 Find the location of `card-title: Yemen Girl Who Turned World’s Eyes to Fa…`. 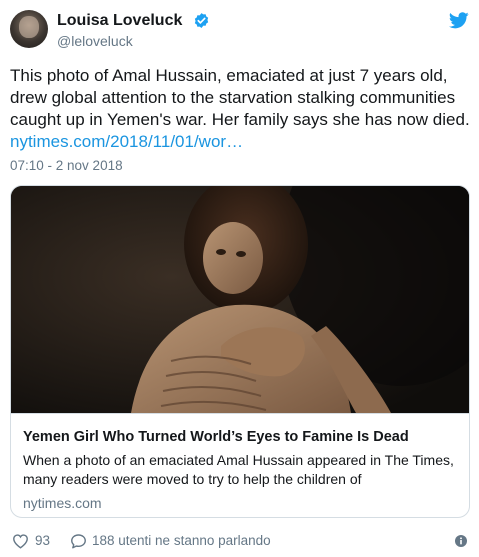

card-title: Yemen Girl Who Turned World’s Eyes to Fa… is located at coordinates (240, 437).